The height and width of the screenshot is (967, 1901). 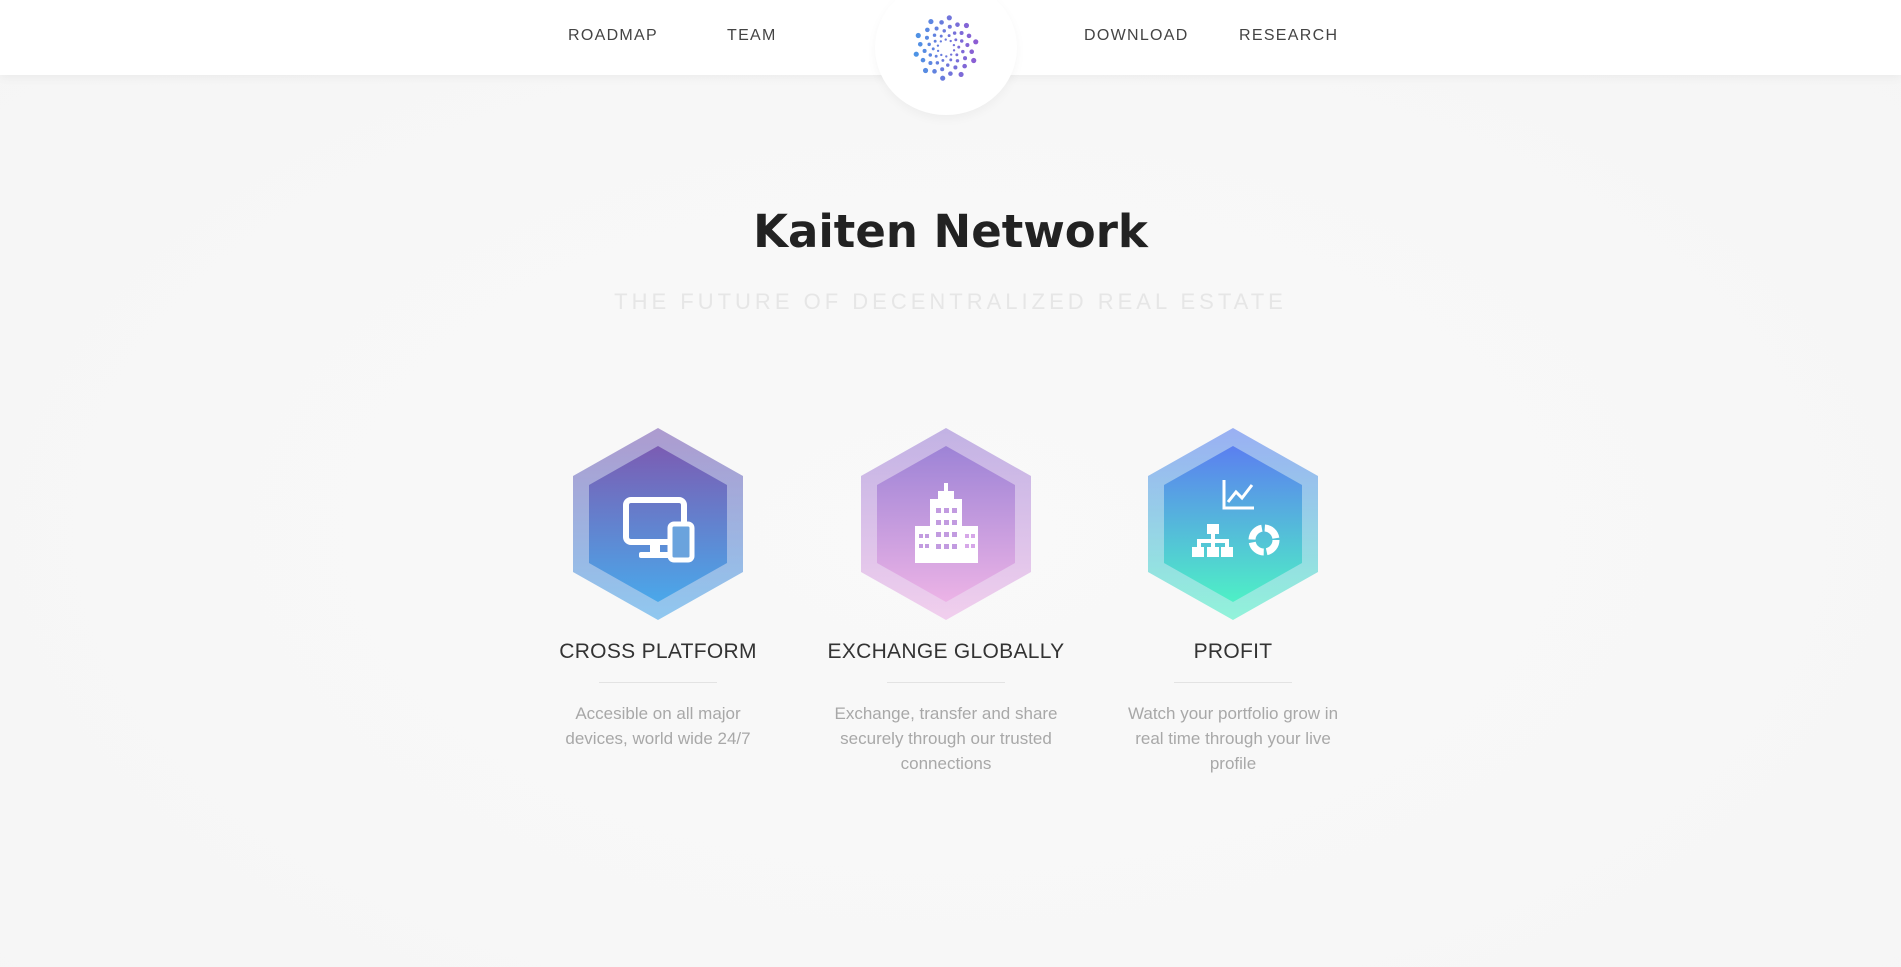 I want to click on analytics-icon, so click(x=1236, y=518).